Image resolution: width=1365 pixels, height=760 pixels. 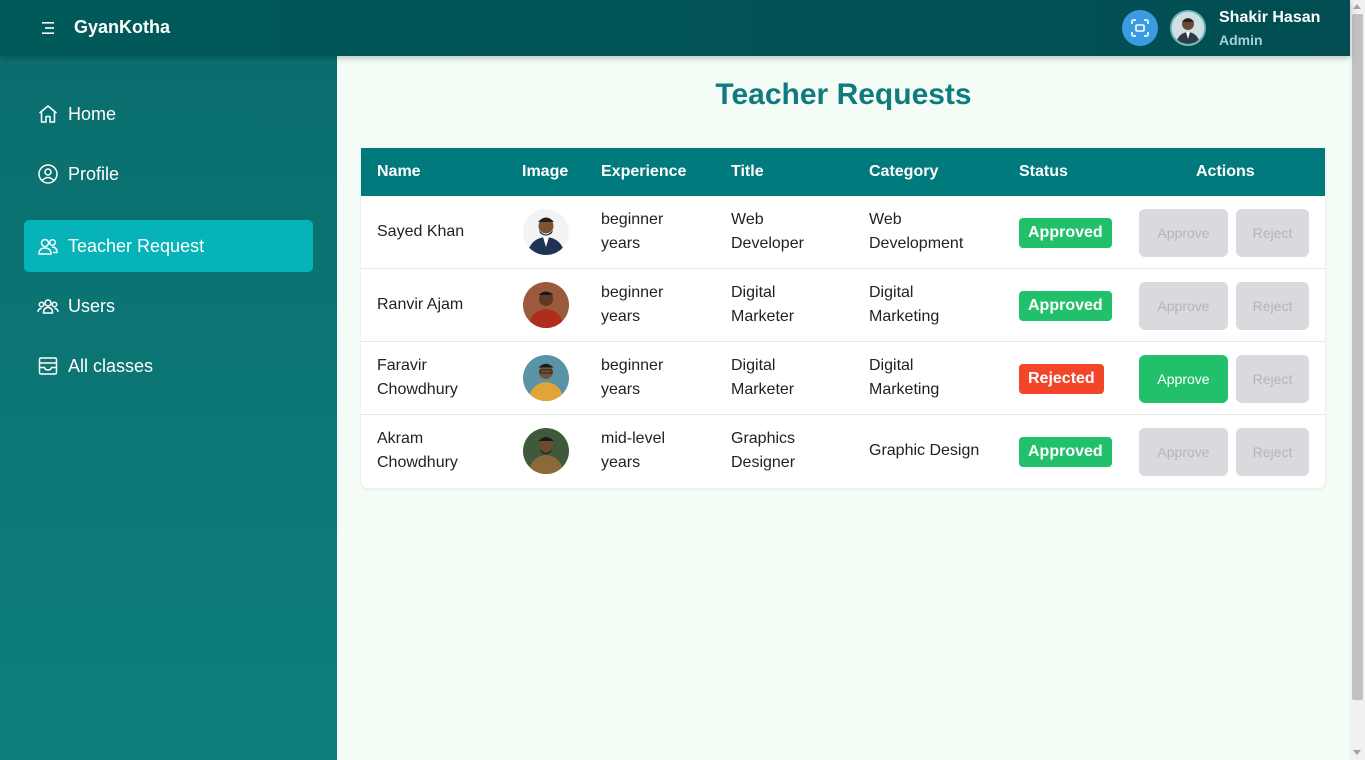 What do you see at coordinates (1225, 171) in the screenshot?
I see `column-header-actions: Actions` at bounding box center [1225, 171].